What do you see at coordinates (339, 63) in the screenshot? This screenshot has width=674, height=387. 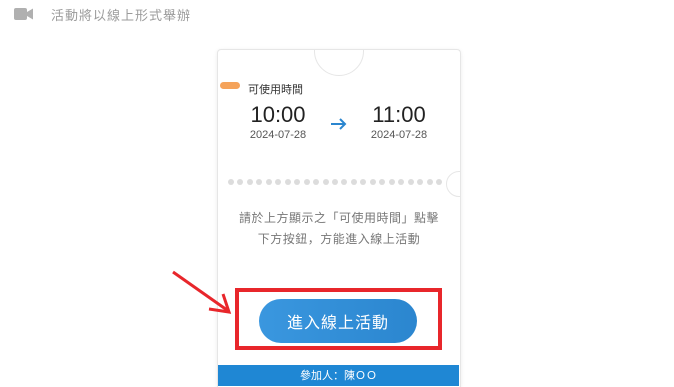 I see `ticket-notch-top` at bounding box center [339, 63].